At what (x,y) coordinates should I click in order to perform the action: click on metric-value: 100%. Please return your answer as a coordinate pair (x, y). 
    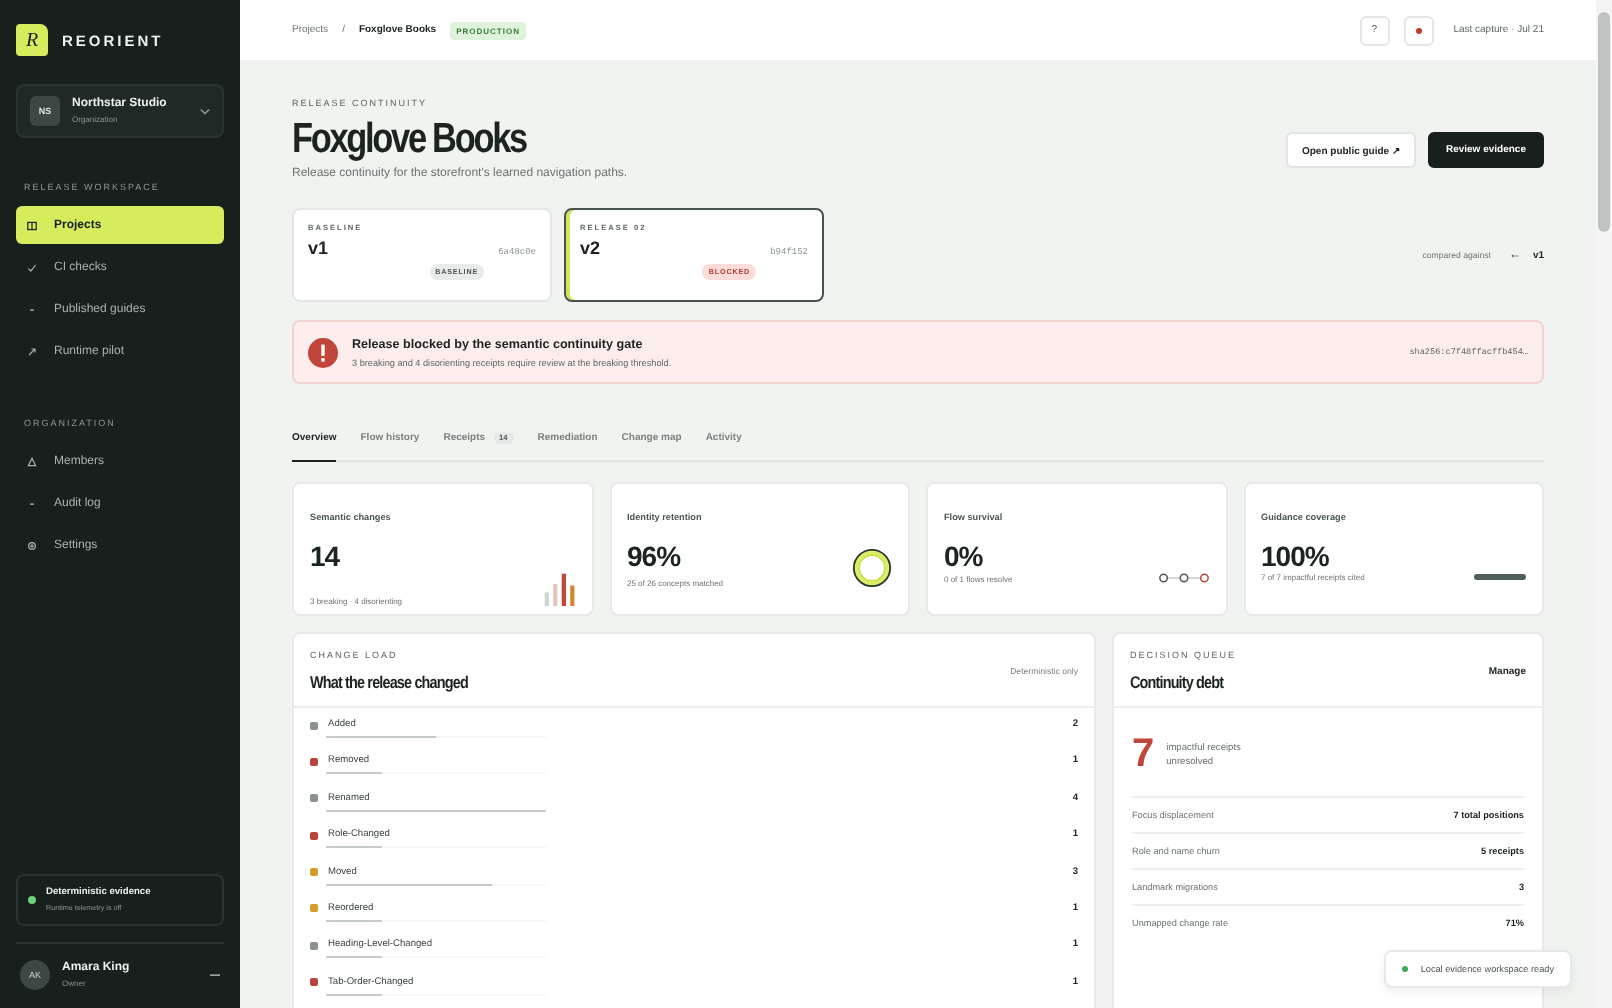
    Looking at the image, I should click on (1295, 556).